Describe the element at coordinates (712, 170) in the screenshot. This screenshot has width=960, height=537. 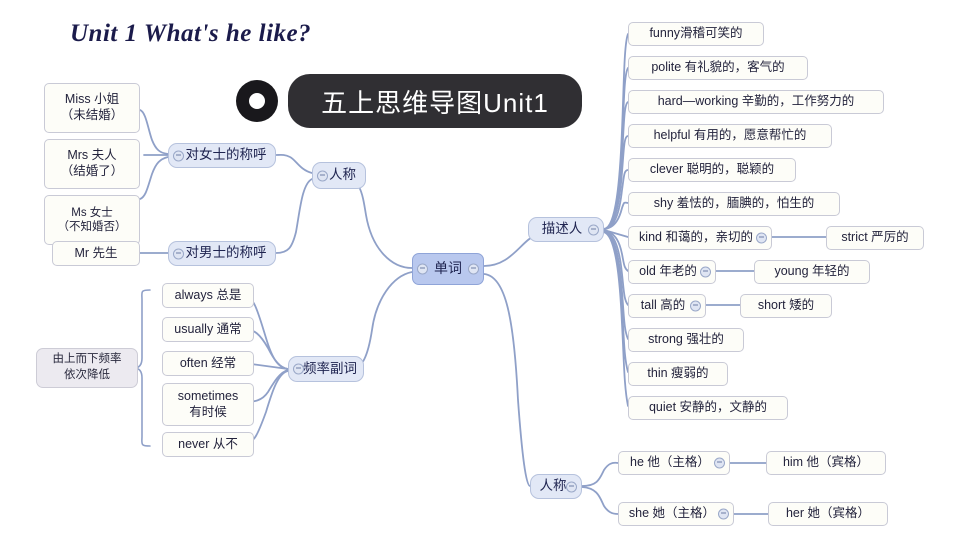
I see `leaf-clever: clever 聪明的，聪颖的` at that location.